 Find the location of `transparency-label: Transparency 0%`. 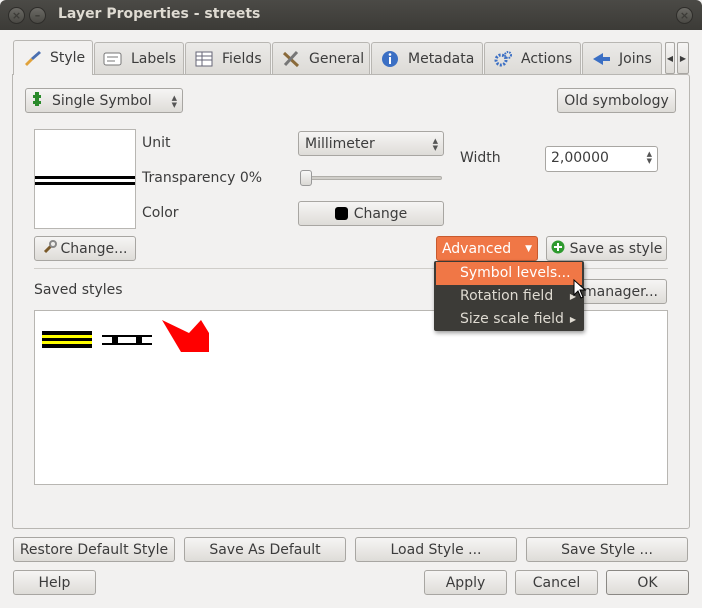

transparency-label: Transparency 0% is located at coordinates (202, 178).